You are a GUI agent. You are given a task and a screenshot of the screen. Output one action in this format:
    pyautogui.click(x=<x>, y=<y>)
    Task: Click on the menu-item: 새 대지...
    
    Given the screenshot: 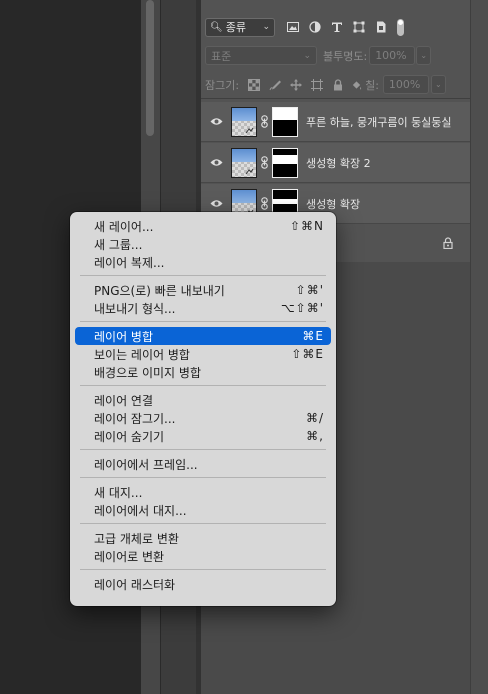 What is the action you would take?
    pyautogui.click(x=203, y=492)
    